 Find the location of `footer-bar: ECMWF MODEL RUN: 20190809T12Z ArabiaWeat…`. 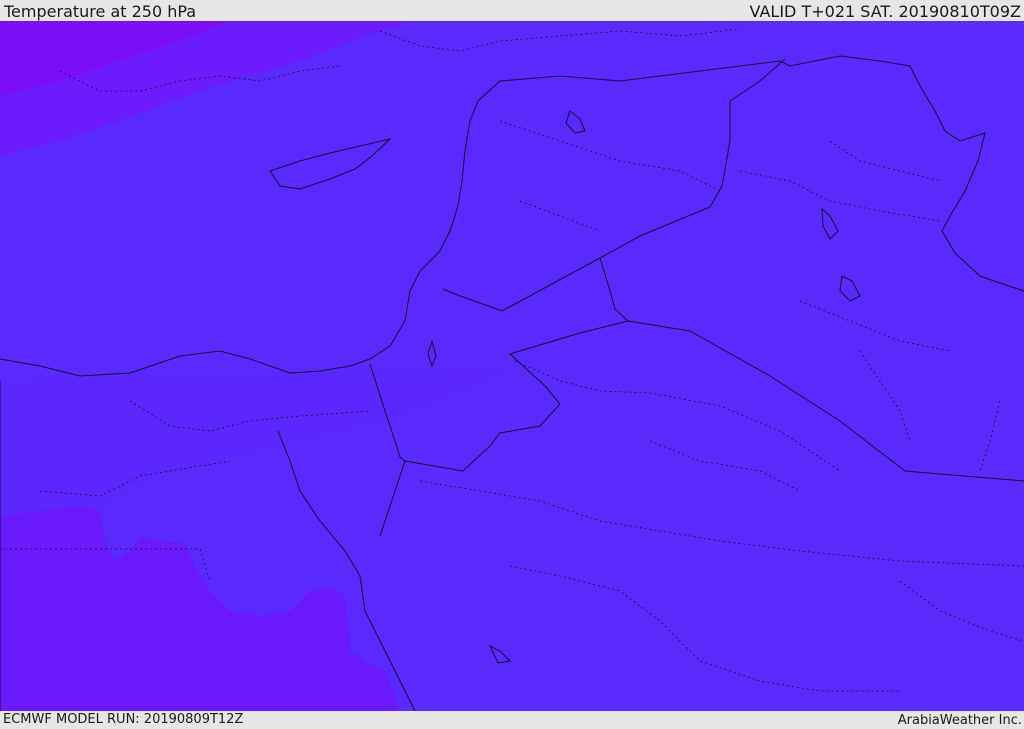

footer-bar: ECMWF MODEL RUN: 20190809T12Z ArabiaWeat… is located at coordinates (512, 720).